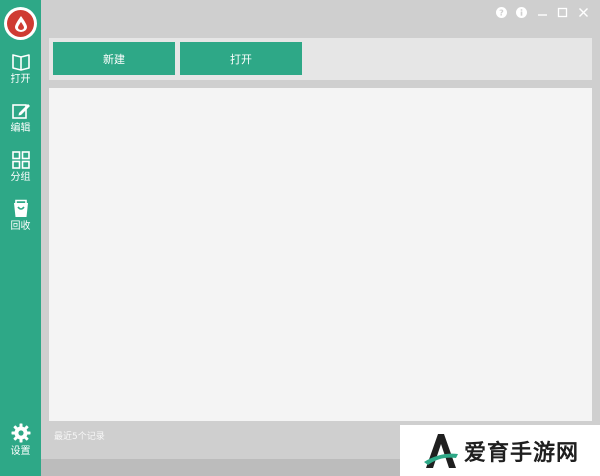 Image resolution: width=600 pixels, height=476 pixels. I want to click on maximize-icon, so click(562, 12).